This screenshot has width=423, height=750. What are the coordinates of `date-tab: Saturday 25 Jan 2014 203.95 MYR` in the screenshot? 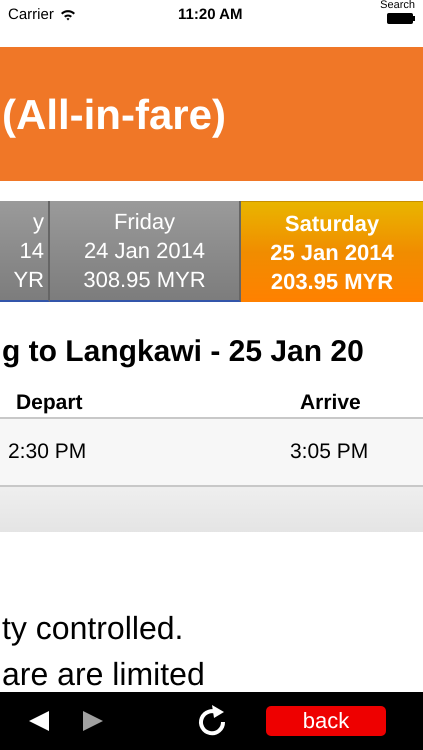 It's located at (332, 251).